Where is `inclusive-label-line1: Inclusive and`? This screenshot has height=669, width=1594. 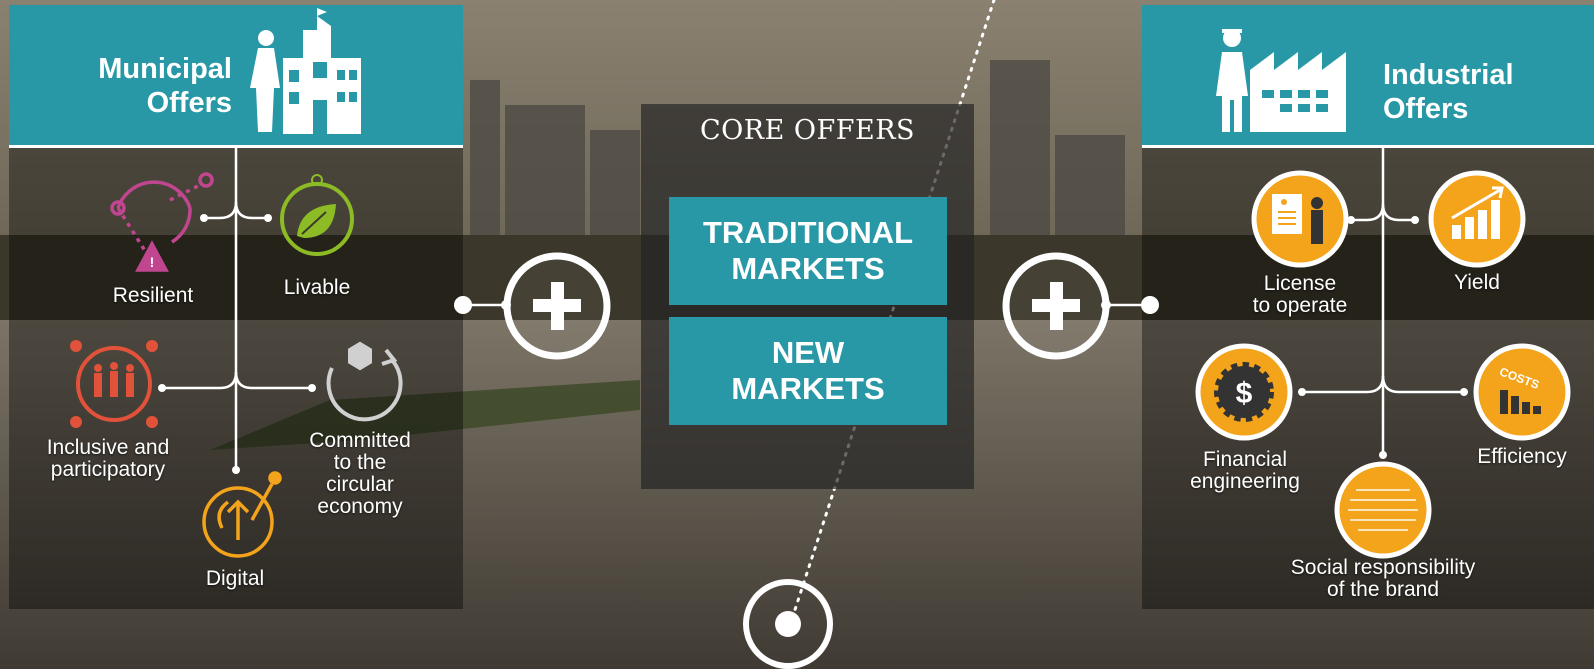
inclusive-label-line1: Inclusive and is located at coordinates (108, 447).